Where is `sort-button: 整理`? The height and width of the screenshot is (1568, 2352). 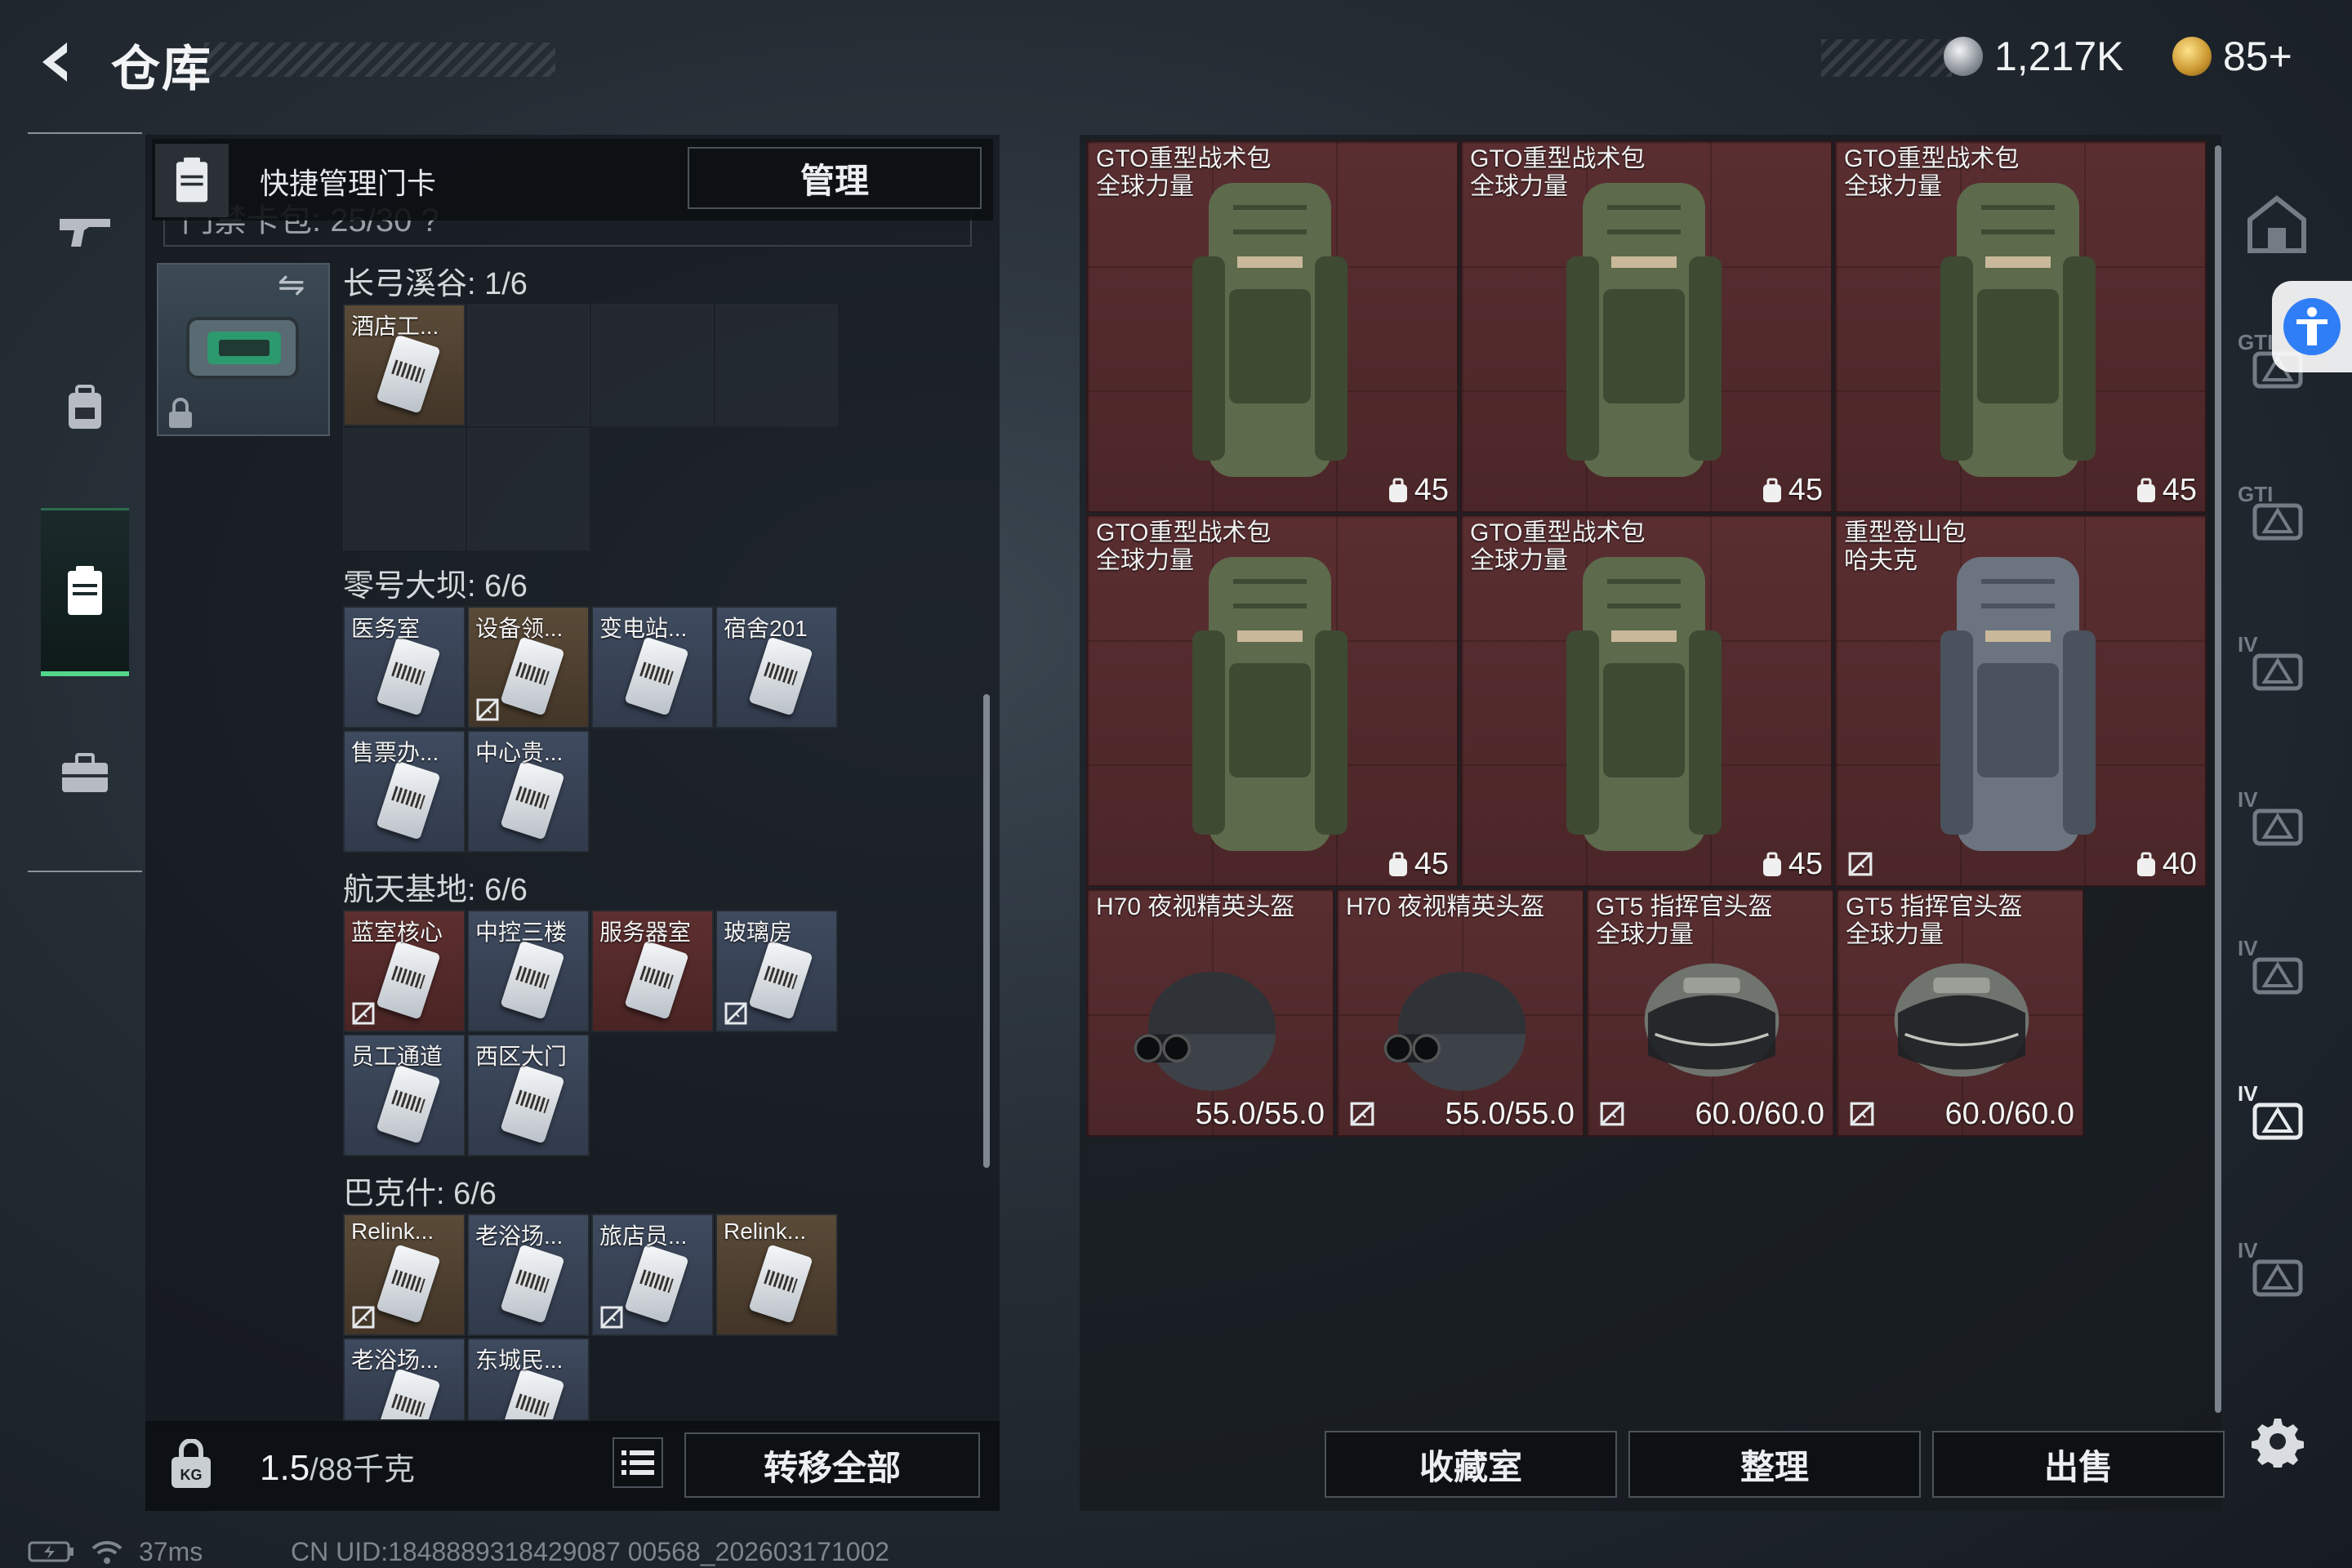 sort-button: 整理 is located at coordinates (1775, 1464).